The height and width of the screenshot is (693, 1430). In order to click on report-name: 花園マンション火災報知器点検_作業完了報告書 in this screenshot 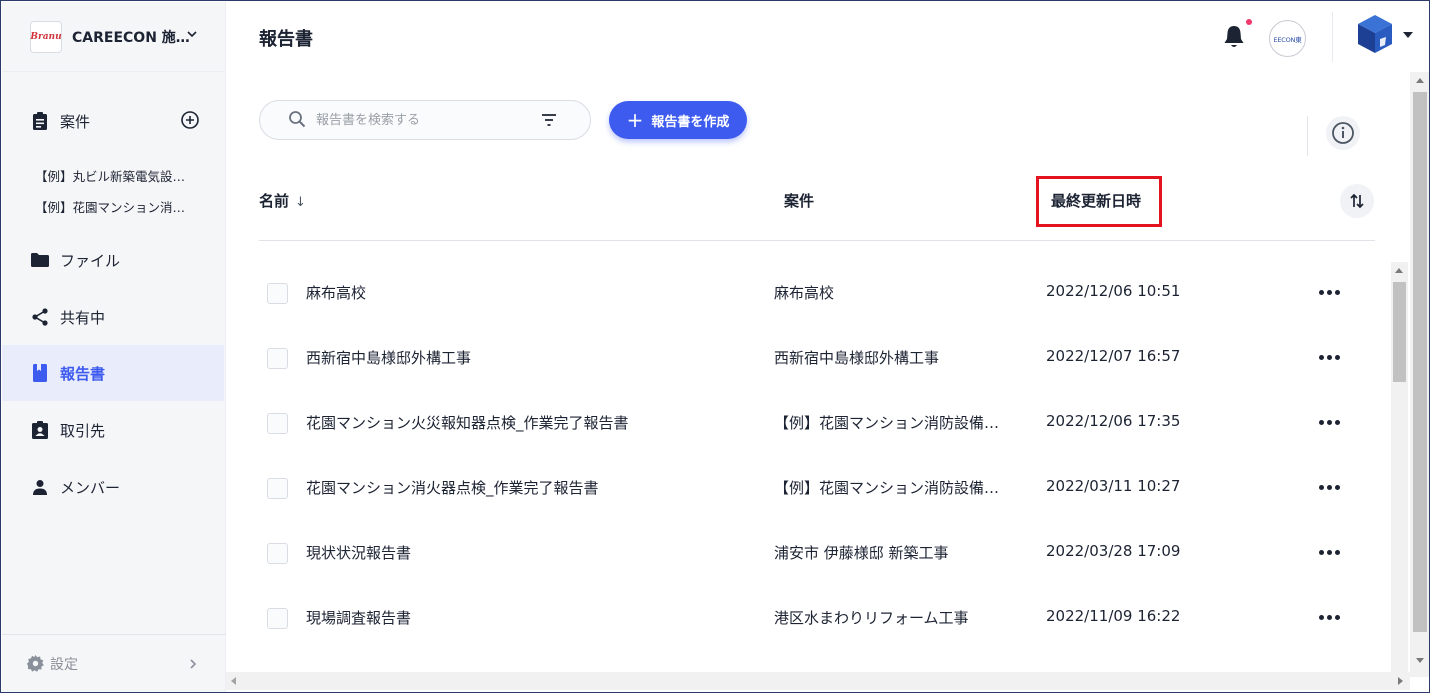, I will do `click(467, 422)`.